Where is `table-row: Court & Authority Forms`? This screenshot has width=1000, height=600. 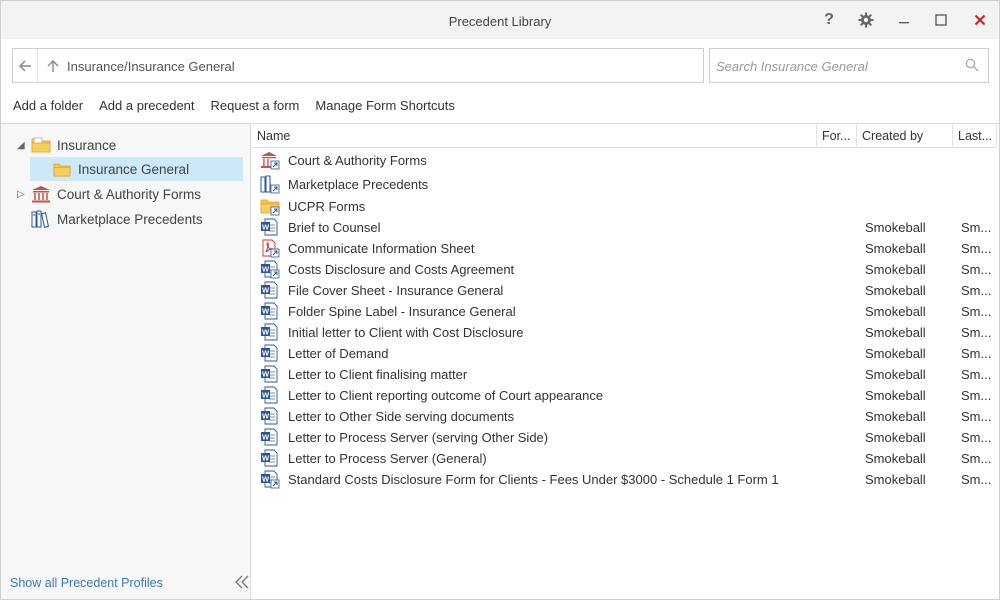 table-row: Court & Authority Forms is located at coordinates (625, 160).